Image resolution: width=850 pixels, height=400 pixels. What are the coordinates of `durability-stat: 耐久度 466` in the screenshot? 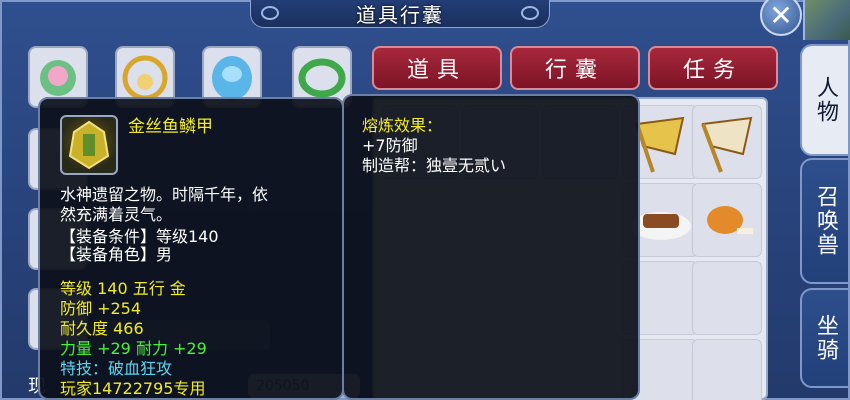 It's located at (102, 328).